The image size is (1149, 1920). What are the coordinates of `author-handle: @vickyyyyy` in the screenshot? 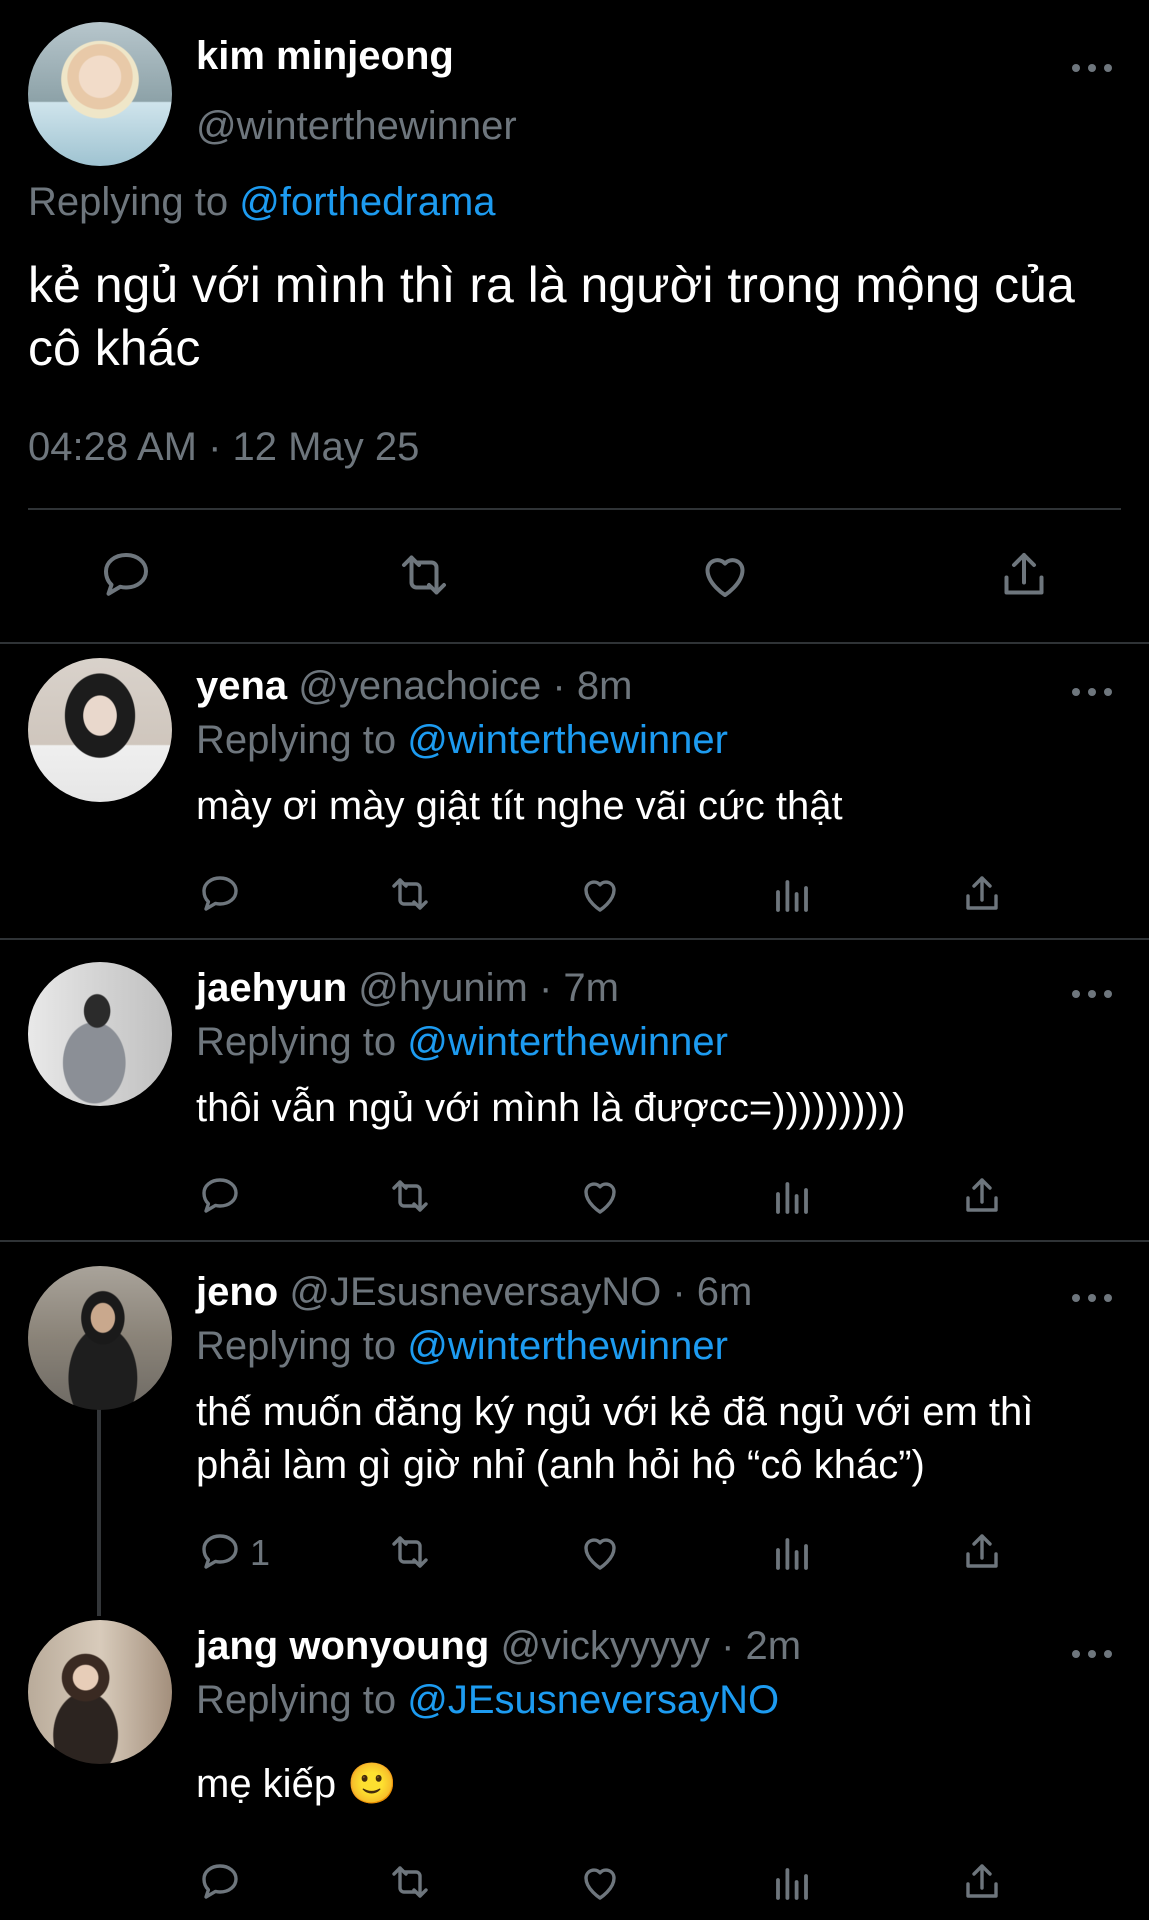 It's located at (605, 1646).